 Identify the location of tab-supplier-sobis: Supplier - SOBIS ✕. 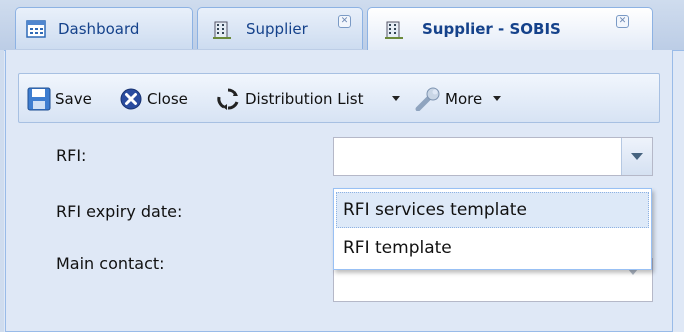
(510, 29).